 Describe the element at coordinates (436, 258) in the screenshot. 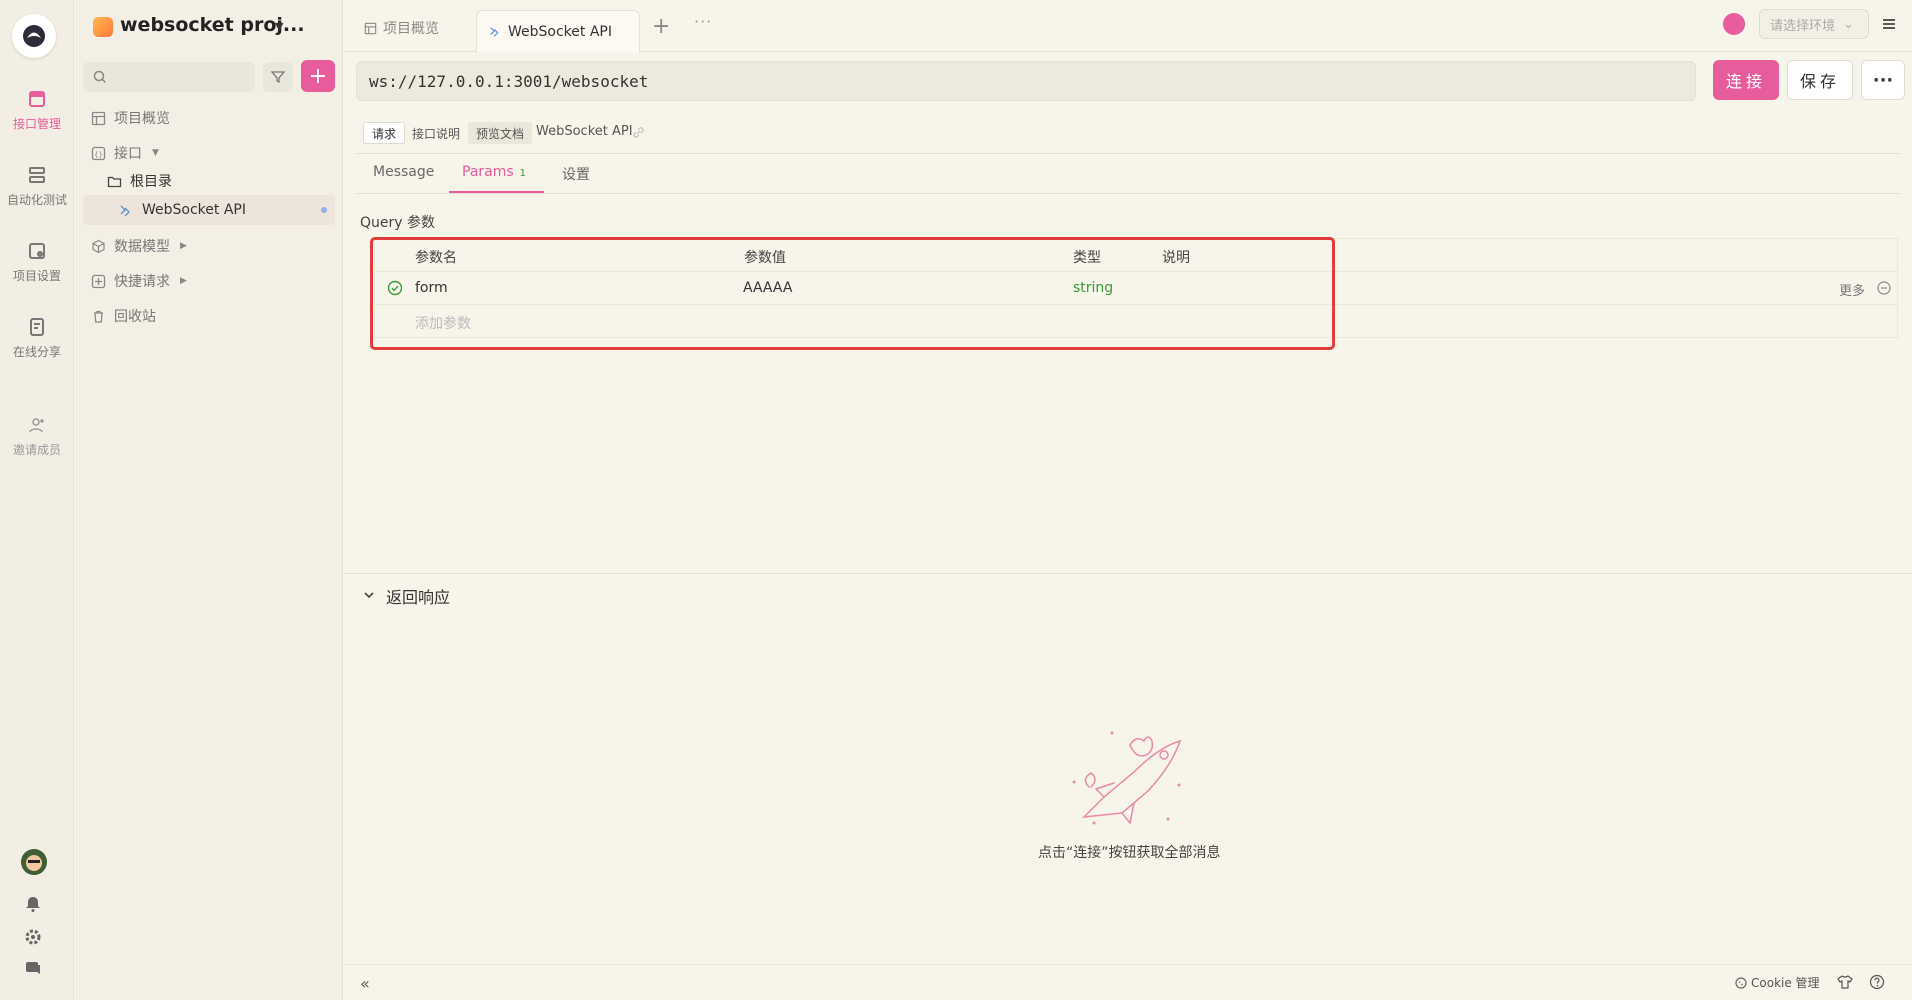

I see `column-header-name: 参数名` at that location.